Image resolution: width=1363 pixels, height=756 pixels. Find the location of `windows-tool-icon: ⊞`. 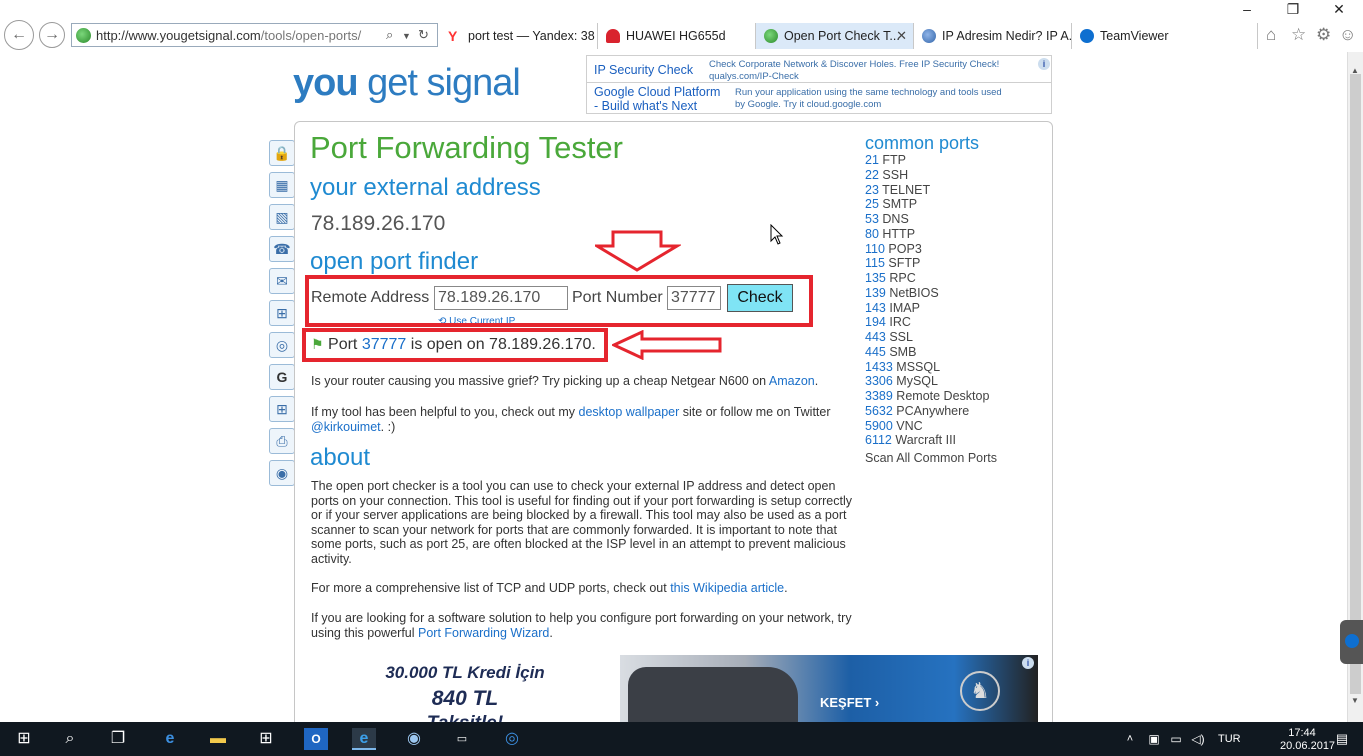

windows-tool-icon: ⊞ is located at coordinates (282, 409).